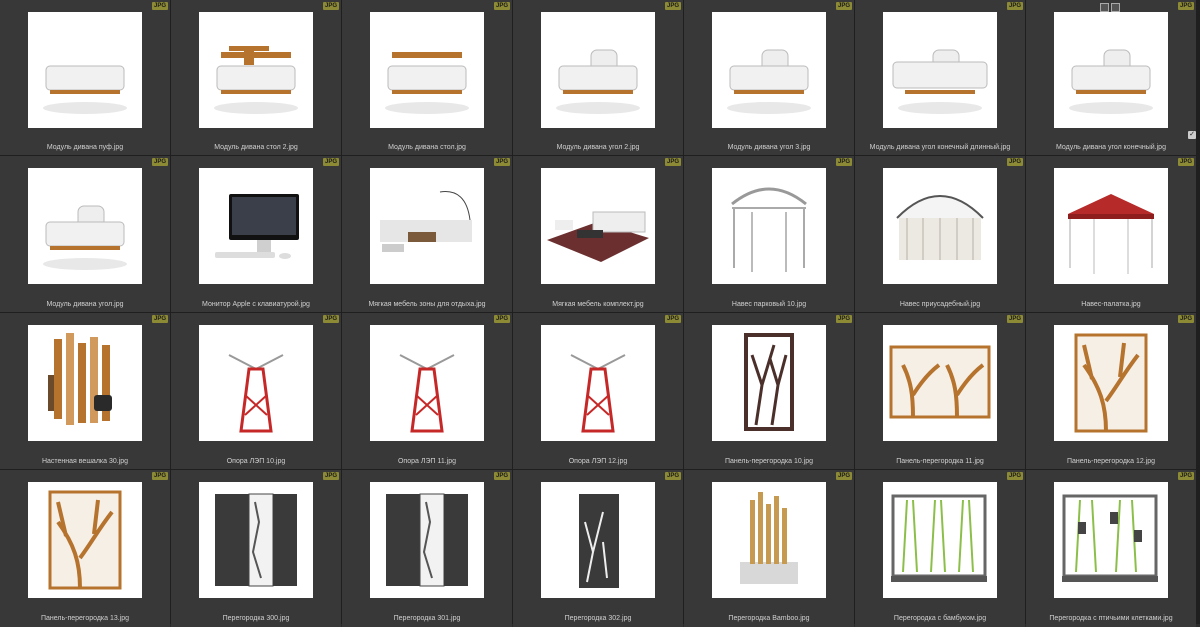 The image size is (1200, 627). I want to click on file-thumbnail: JPG Модуль дивана угол 2.jpg, so click(598, 77).